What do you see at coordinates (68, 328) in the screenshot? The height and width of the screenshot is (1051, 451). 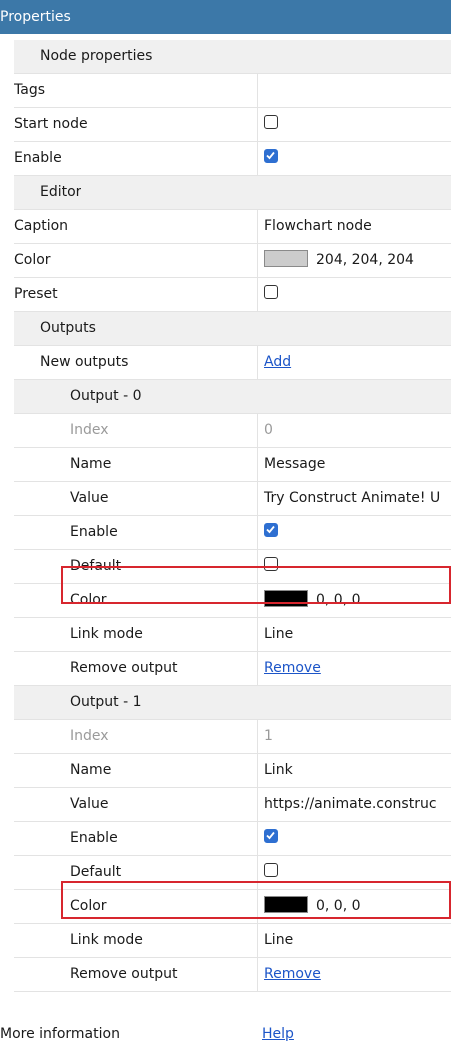 I see `category-label: Outputs` at bounding box center [68, 328].